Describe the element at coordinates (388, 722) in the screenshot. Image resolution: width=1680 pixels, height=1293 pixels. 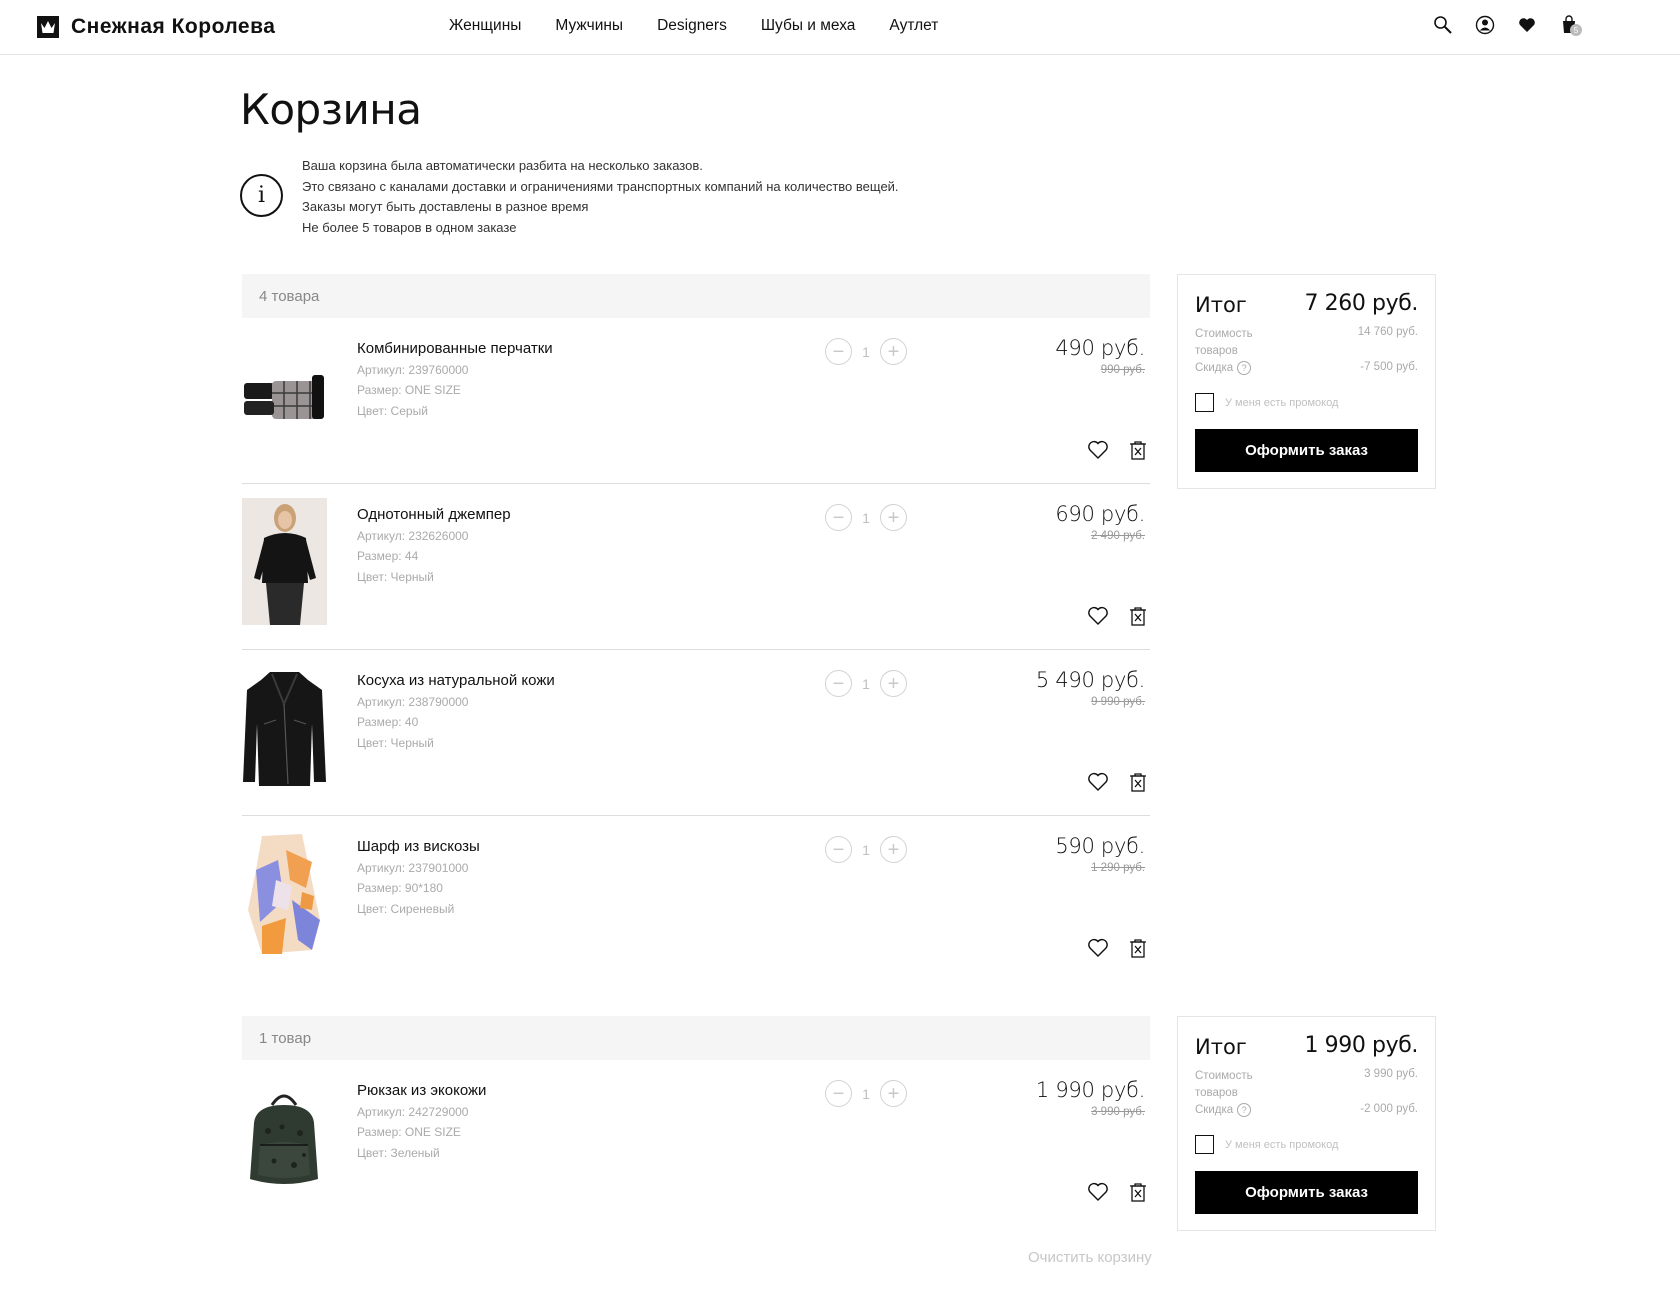
I see `product-size: Размер: 40` at that location.